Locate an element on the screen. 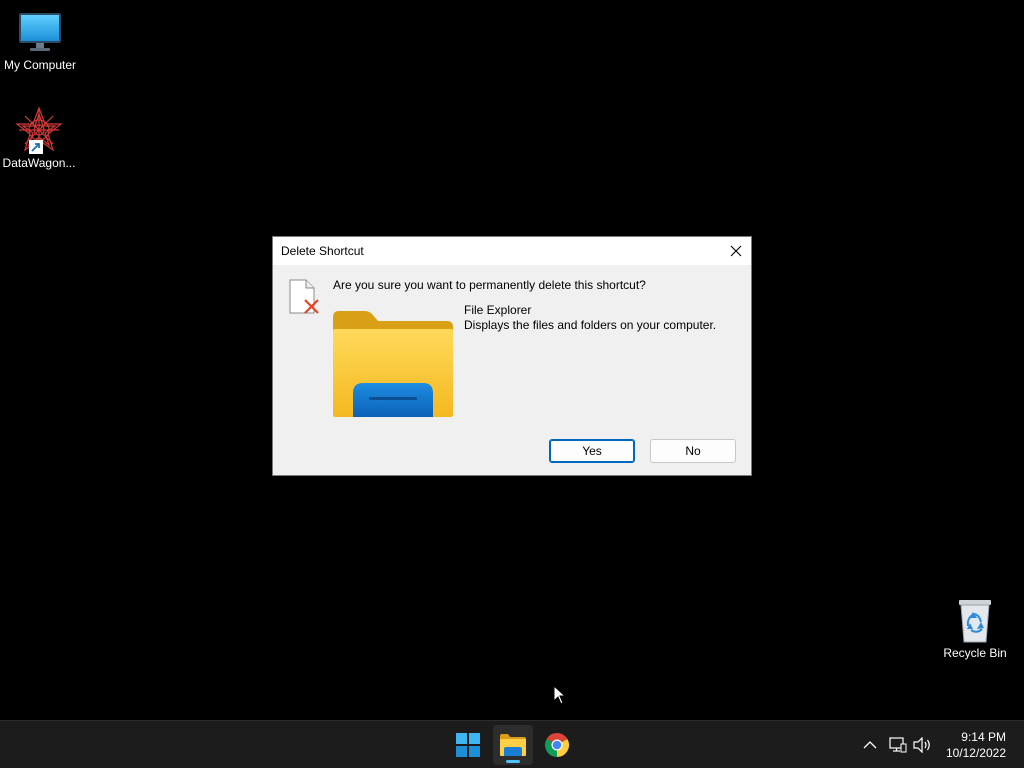  volume-button is located at coordinates (923, 745).